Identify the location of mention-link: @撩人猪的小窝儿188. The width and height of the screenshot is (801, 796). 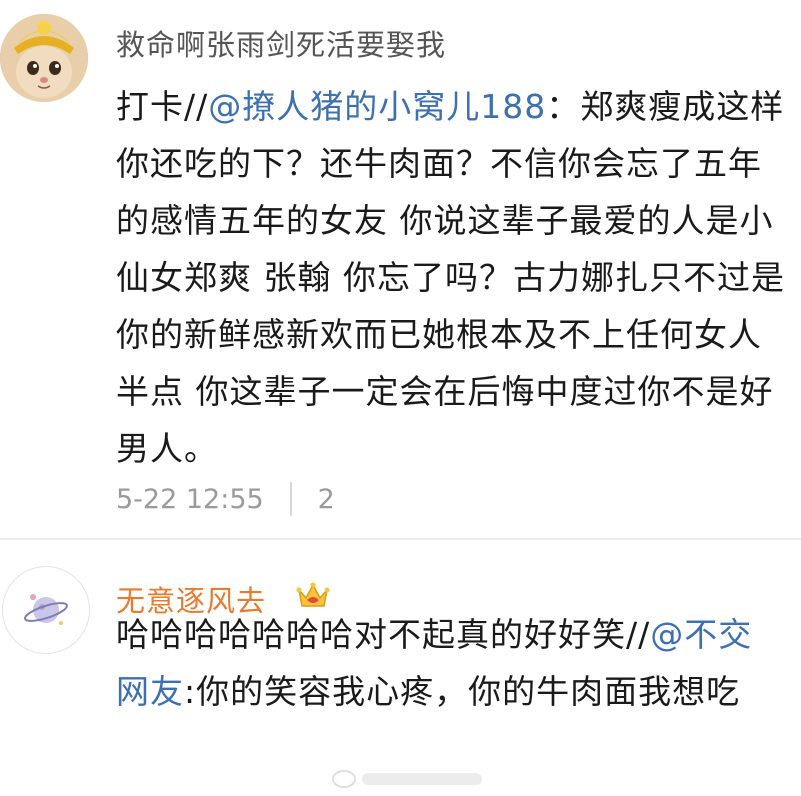
(377, 106).